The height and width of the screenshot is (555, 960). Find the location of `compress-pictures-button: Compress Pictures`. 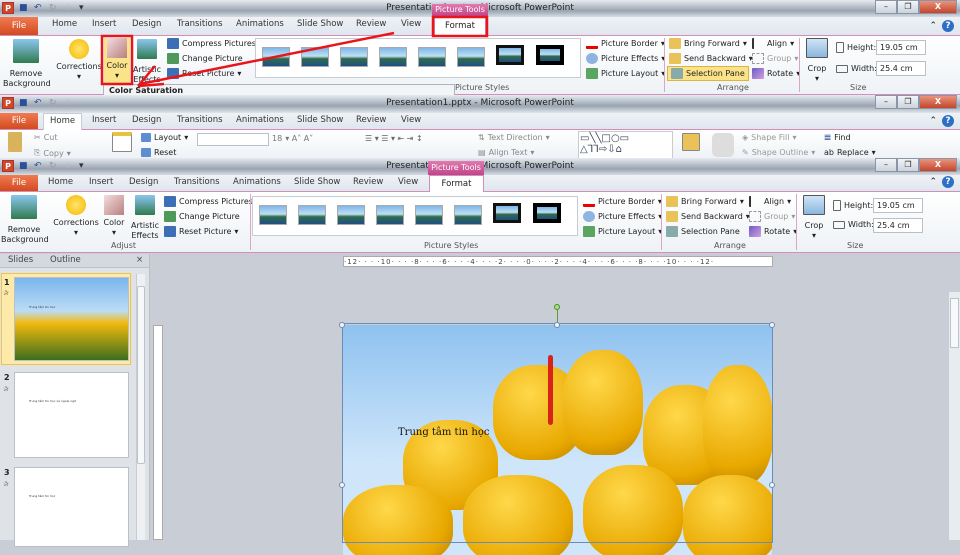

compress-pictures-button: Compress Pictures is located at coordinates (211, 43).